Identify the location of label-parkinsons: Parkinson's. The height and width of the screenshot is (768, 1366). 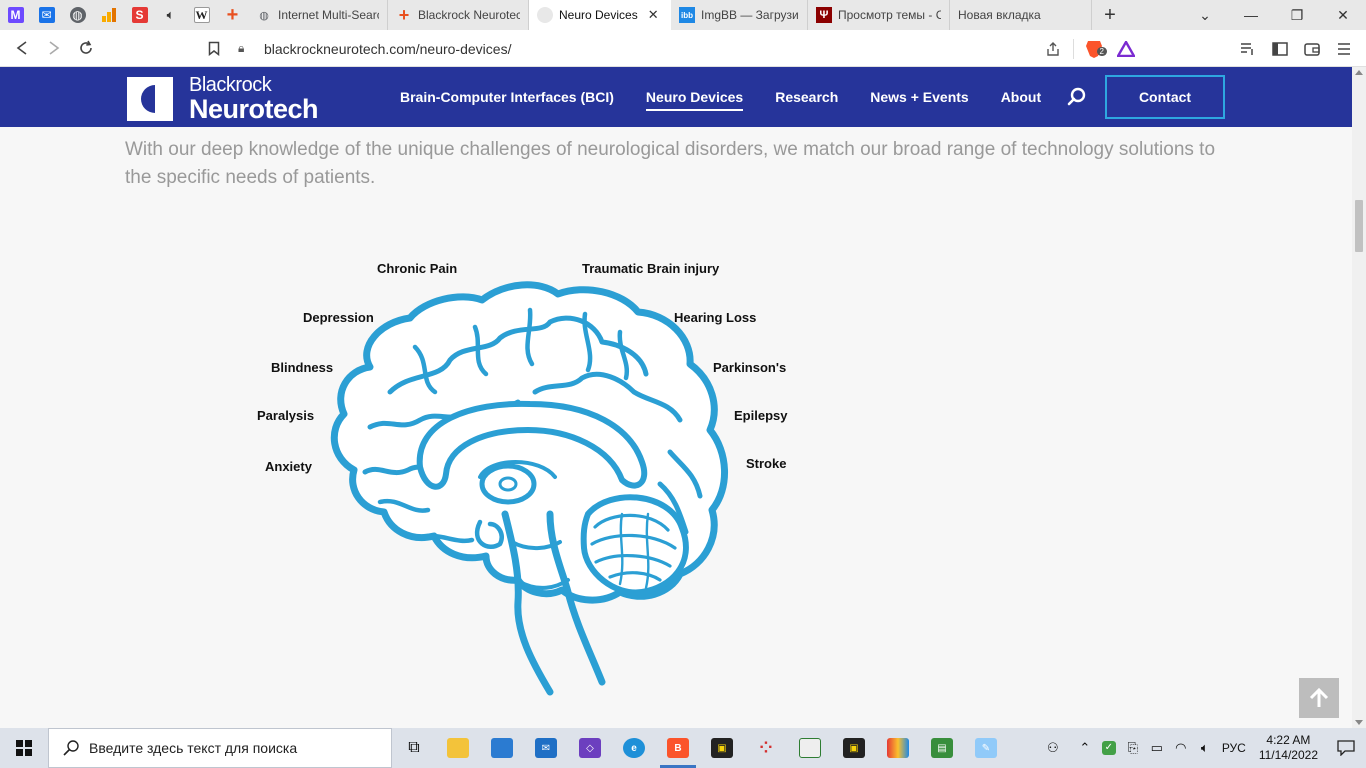
(750, 367).